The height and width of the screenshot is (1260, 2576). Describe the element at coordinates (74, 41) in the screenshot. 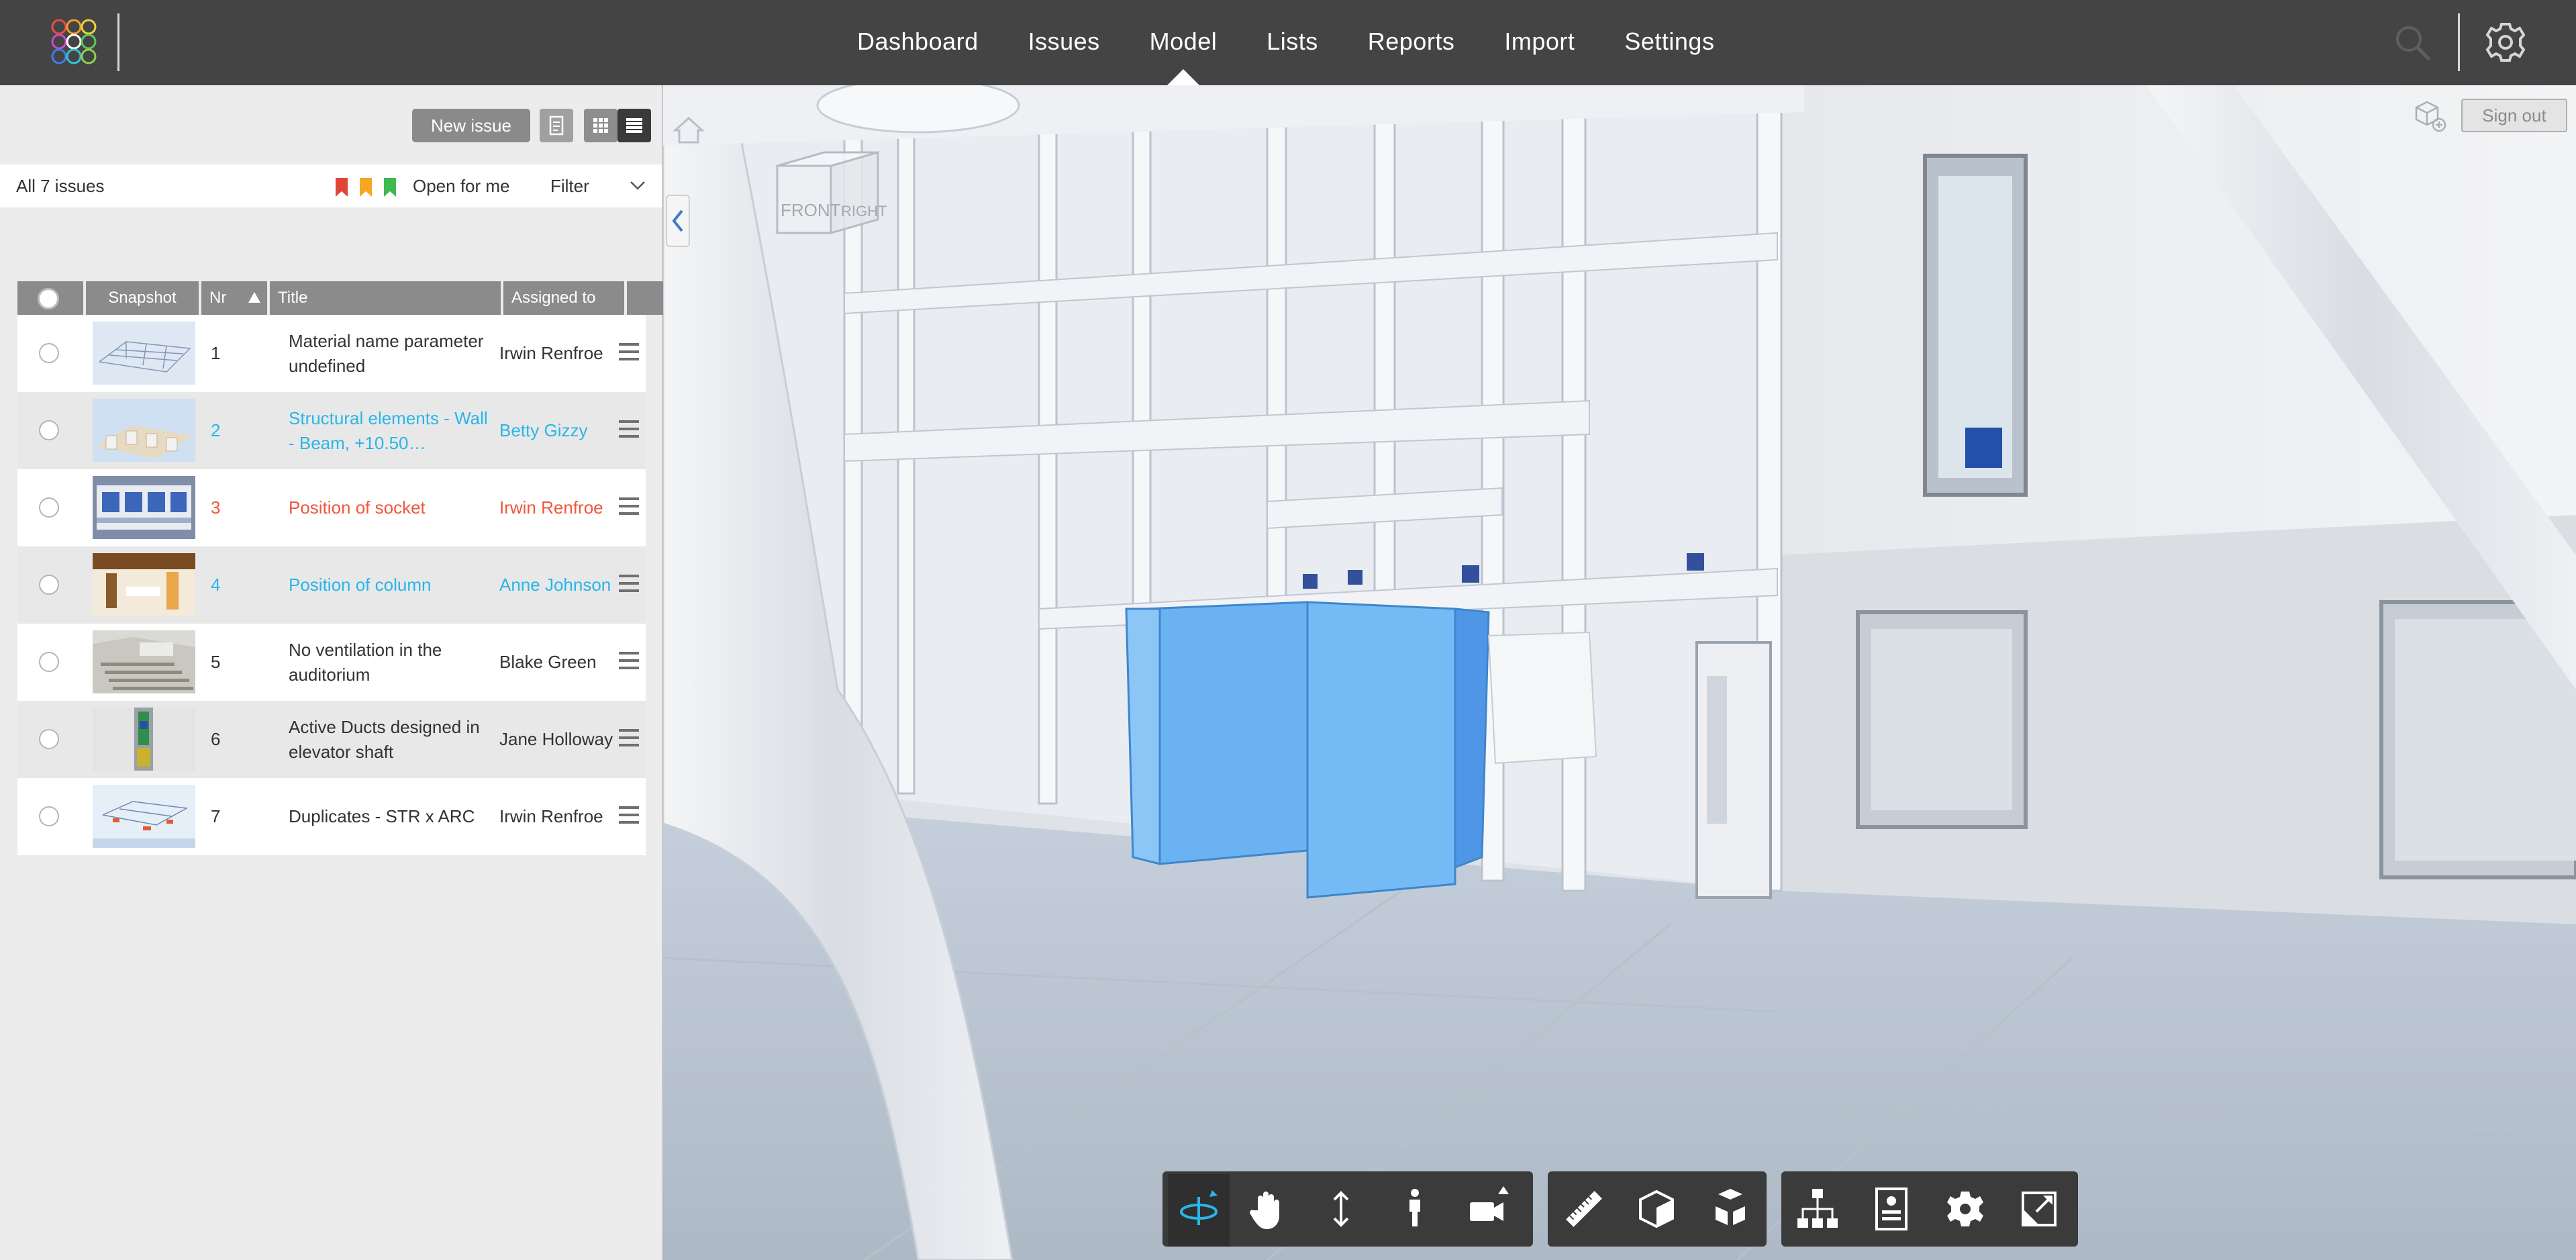

I see `logo-icon` at that location.